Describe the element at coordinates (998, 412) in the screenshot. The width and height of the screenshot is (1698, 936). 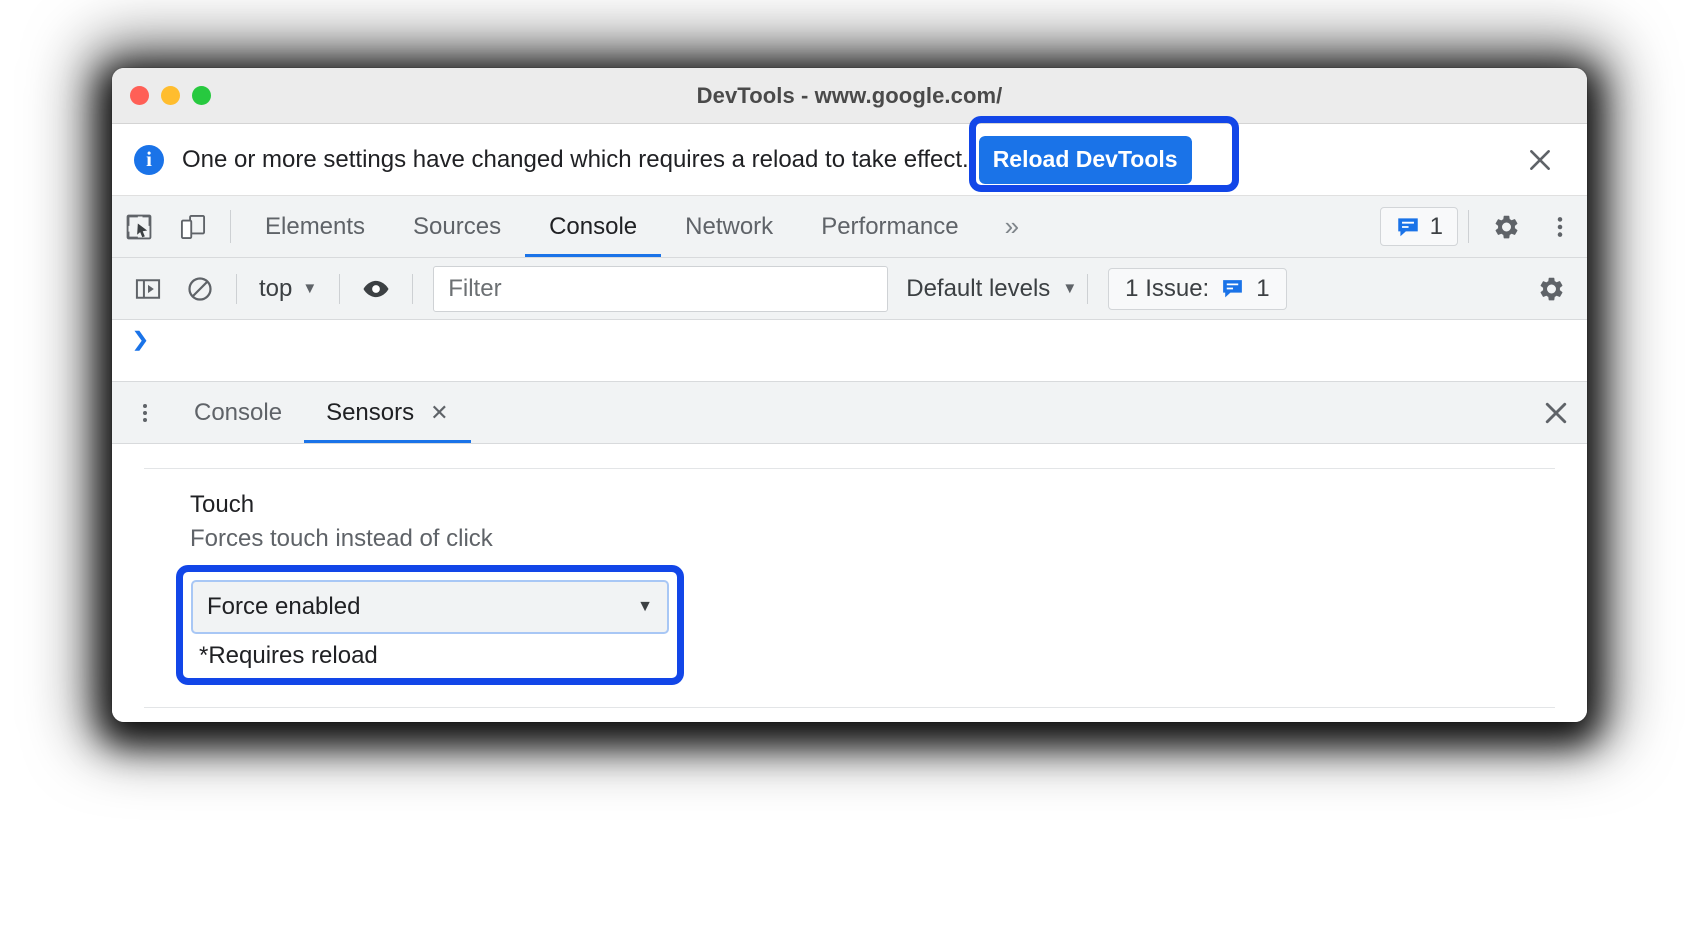
I see `drawer-toolbar-spacer` at that location.